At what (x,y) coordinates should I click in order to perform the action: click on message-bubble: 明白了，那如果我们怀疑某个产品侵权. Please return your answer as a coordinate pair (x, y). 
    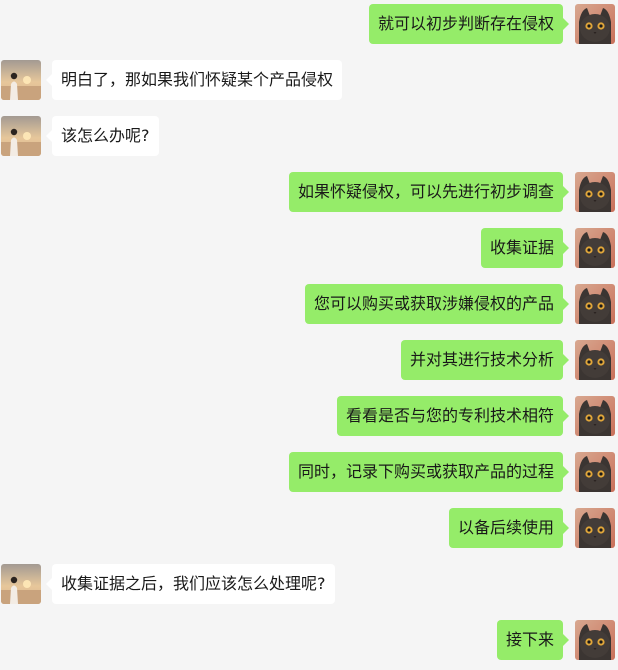
    Looking at the image, I should click on (194, 80).